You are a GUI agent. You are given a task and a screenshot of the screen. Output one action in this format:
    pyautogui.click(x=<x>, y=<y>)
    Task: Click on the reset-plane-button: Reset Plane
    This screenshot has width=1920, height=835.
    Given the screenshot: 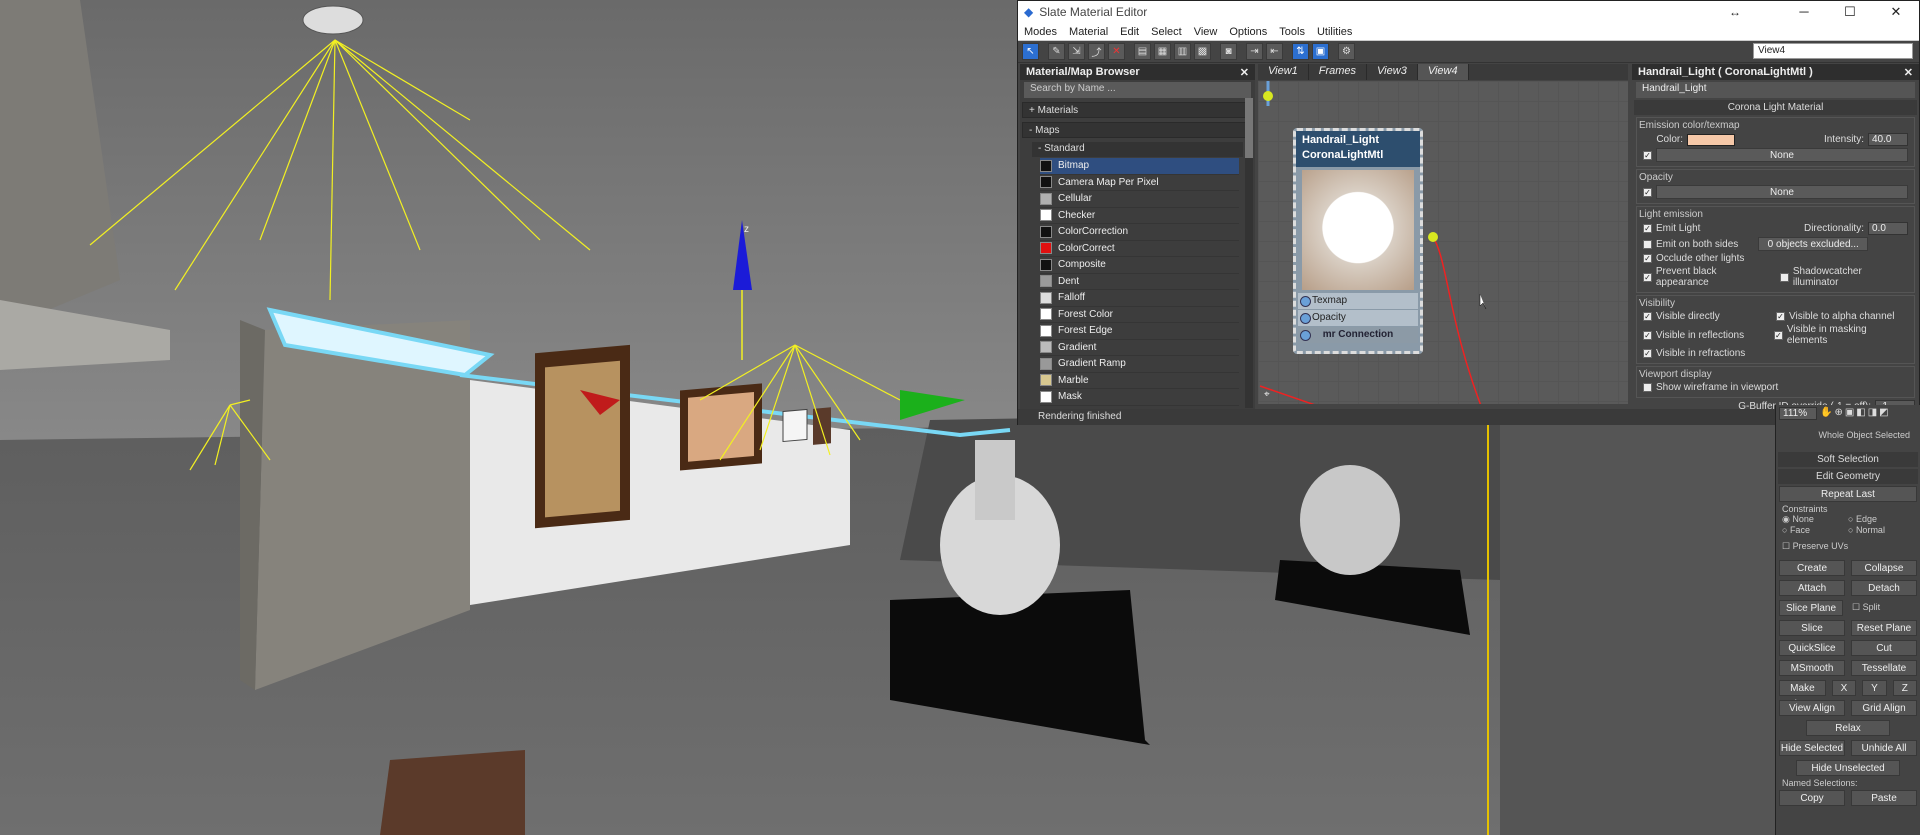 What is the action you would take?
    pyautogui.click(x=1884, y=628)
    